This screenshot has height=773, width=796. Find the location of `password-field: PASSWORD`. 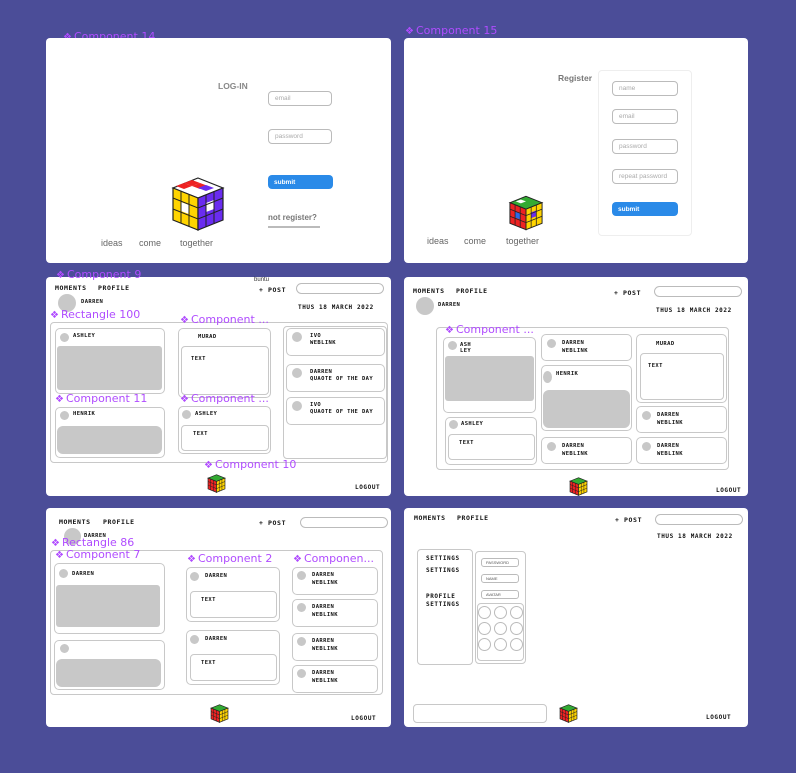

password-field: PASSWORD is located at coordinates (500, 562).